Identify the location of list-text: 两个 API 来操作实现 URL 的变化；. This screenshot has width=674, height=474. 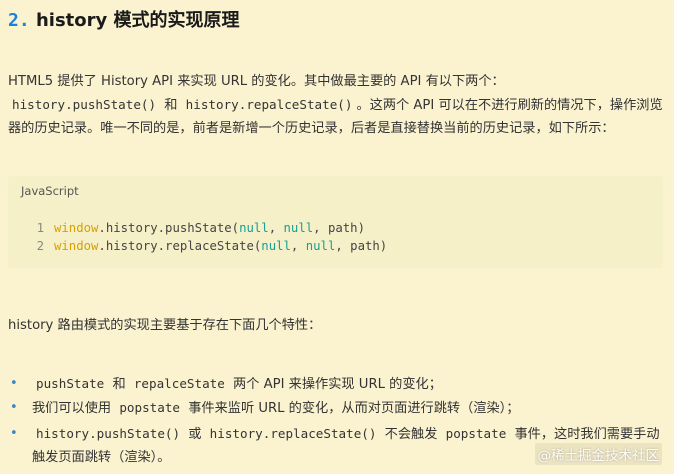
(337, 384).